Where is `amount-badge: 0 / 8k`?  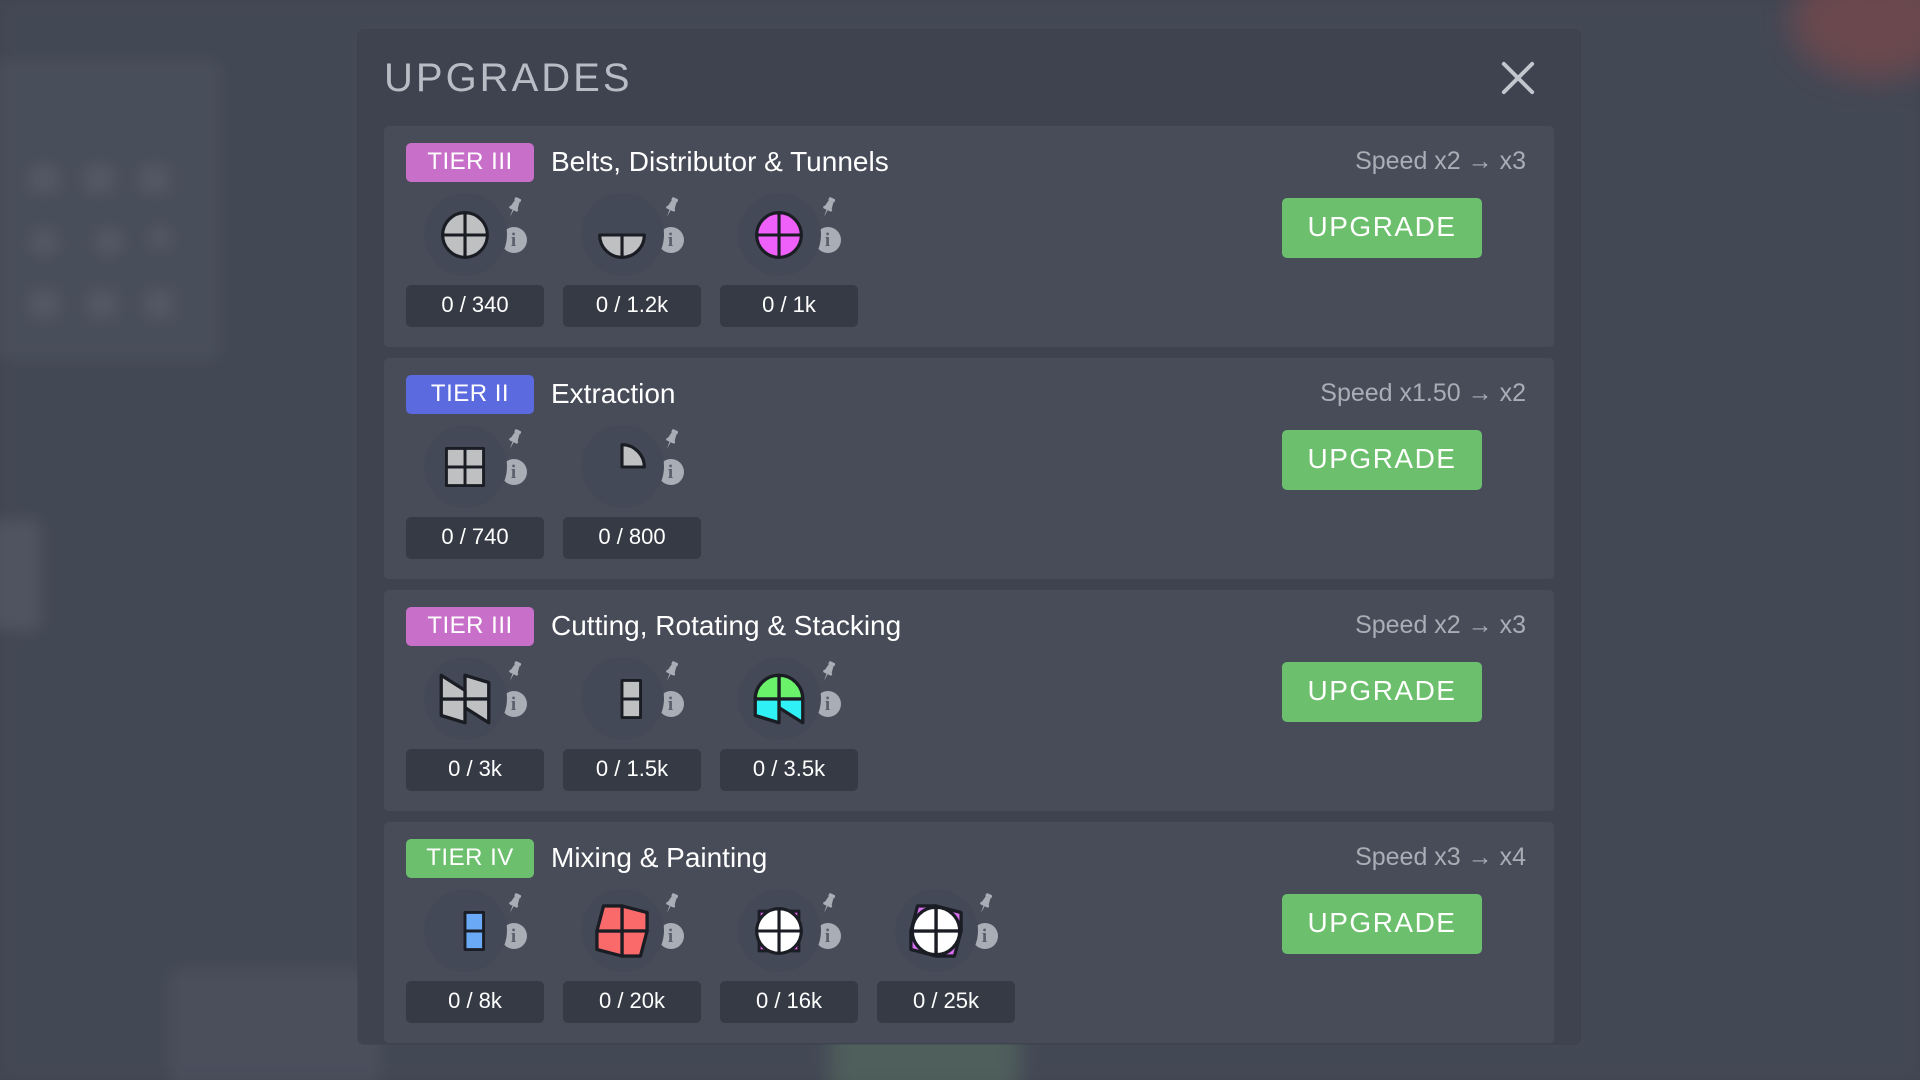 amount-badge: 0 / 8k is located at coordinates (475, 1002).